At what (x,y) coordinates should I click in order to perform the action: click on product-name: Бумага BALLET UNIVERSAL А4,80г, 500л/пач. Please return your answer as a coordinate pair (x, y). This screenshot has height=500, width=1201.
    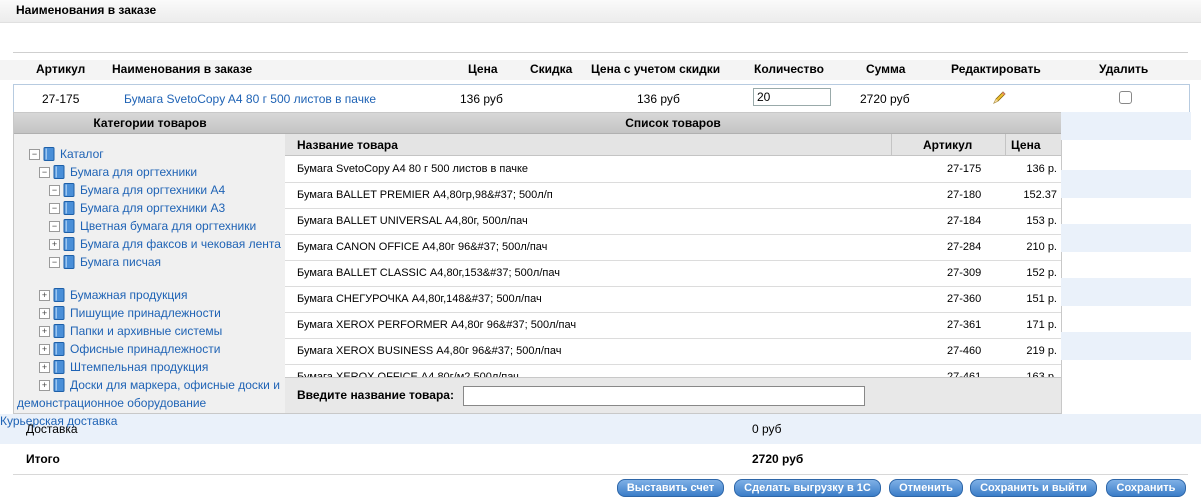
    Looking at the image, I should click on (412, 221).